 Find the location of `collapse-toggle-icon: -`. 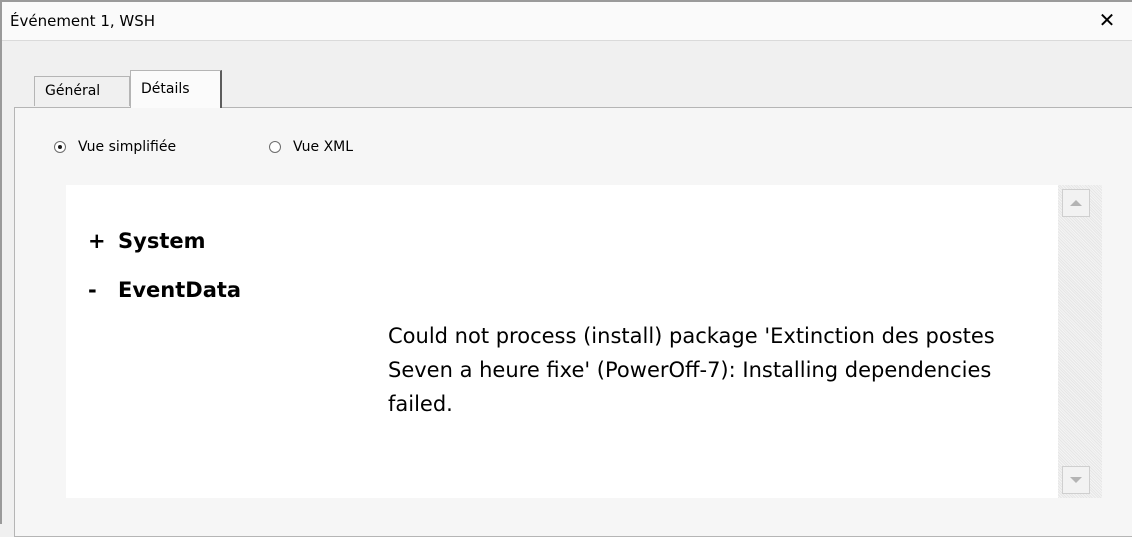

collapse-toggle-icon: - is located at coordinates (92, 290).